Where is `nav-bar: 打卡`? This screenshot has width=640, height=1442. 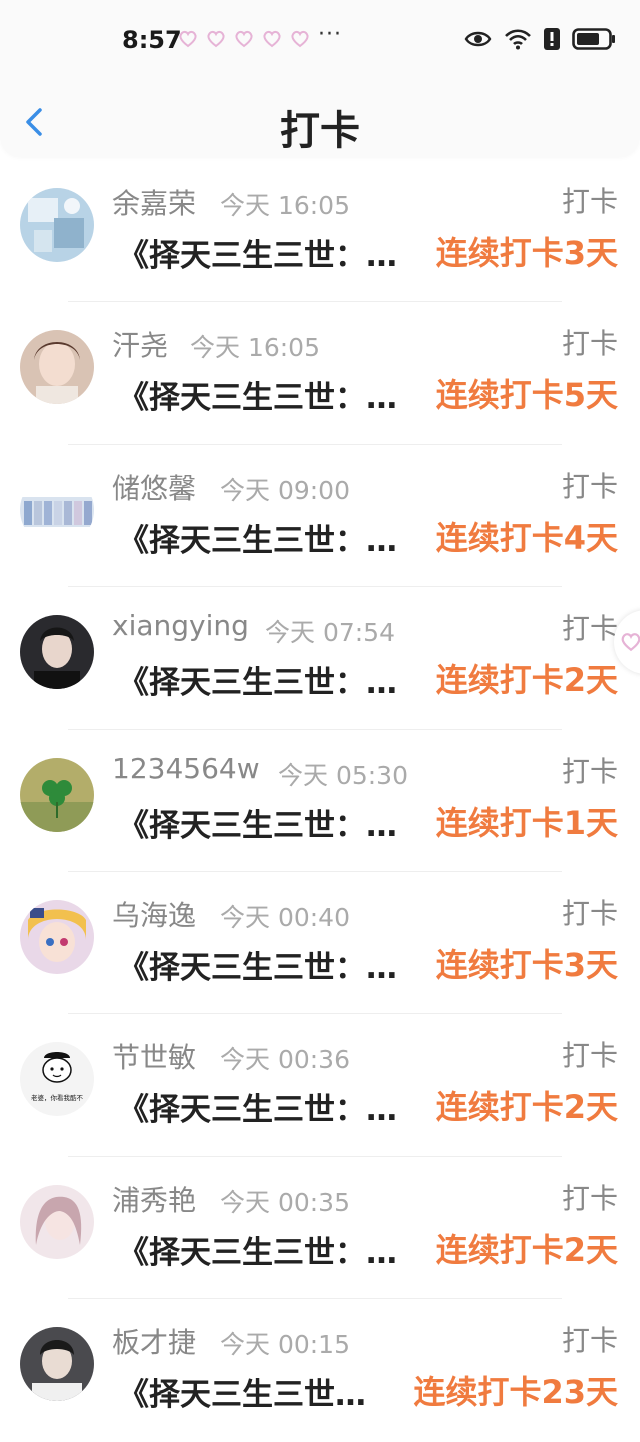 nav-bar: 打卡 is located at coordinates (320, 120).